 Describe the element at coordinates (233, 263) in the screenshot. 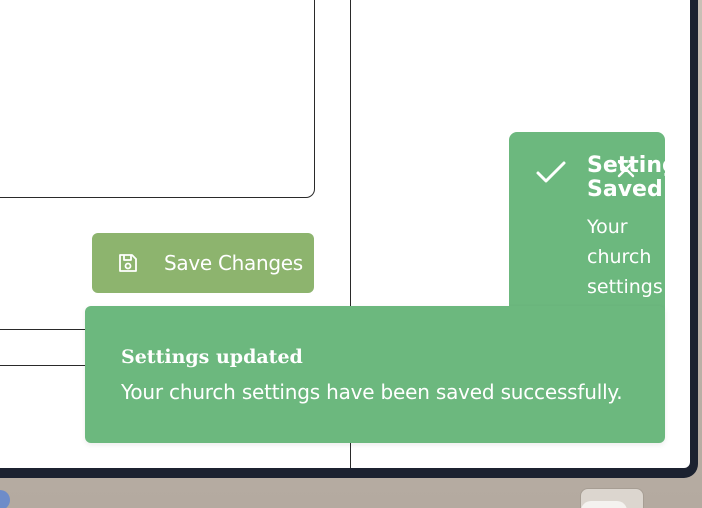

I see `save-changes-label: Save Changes` at that location.